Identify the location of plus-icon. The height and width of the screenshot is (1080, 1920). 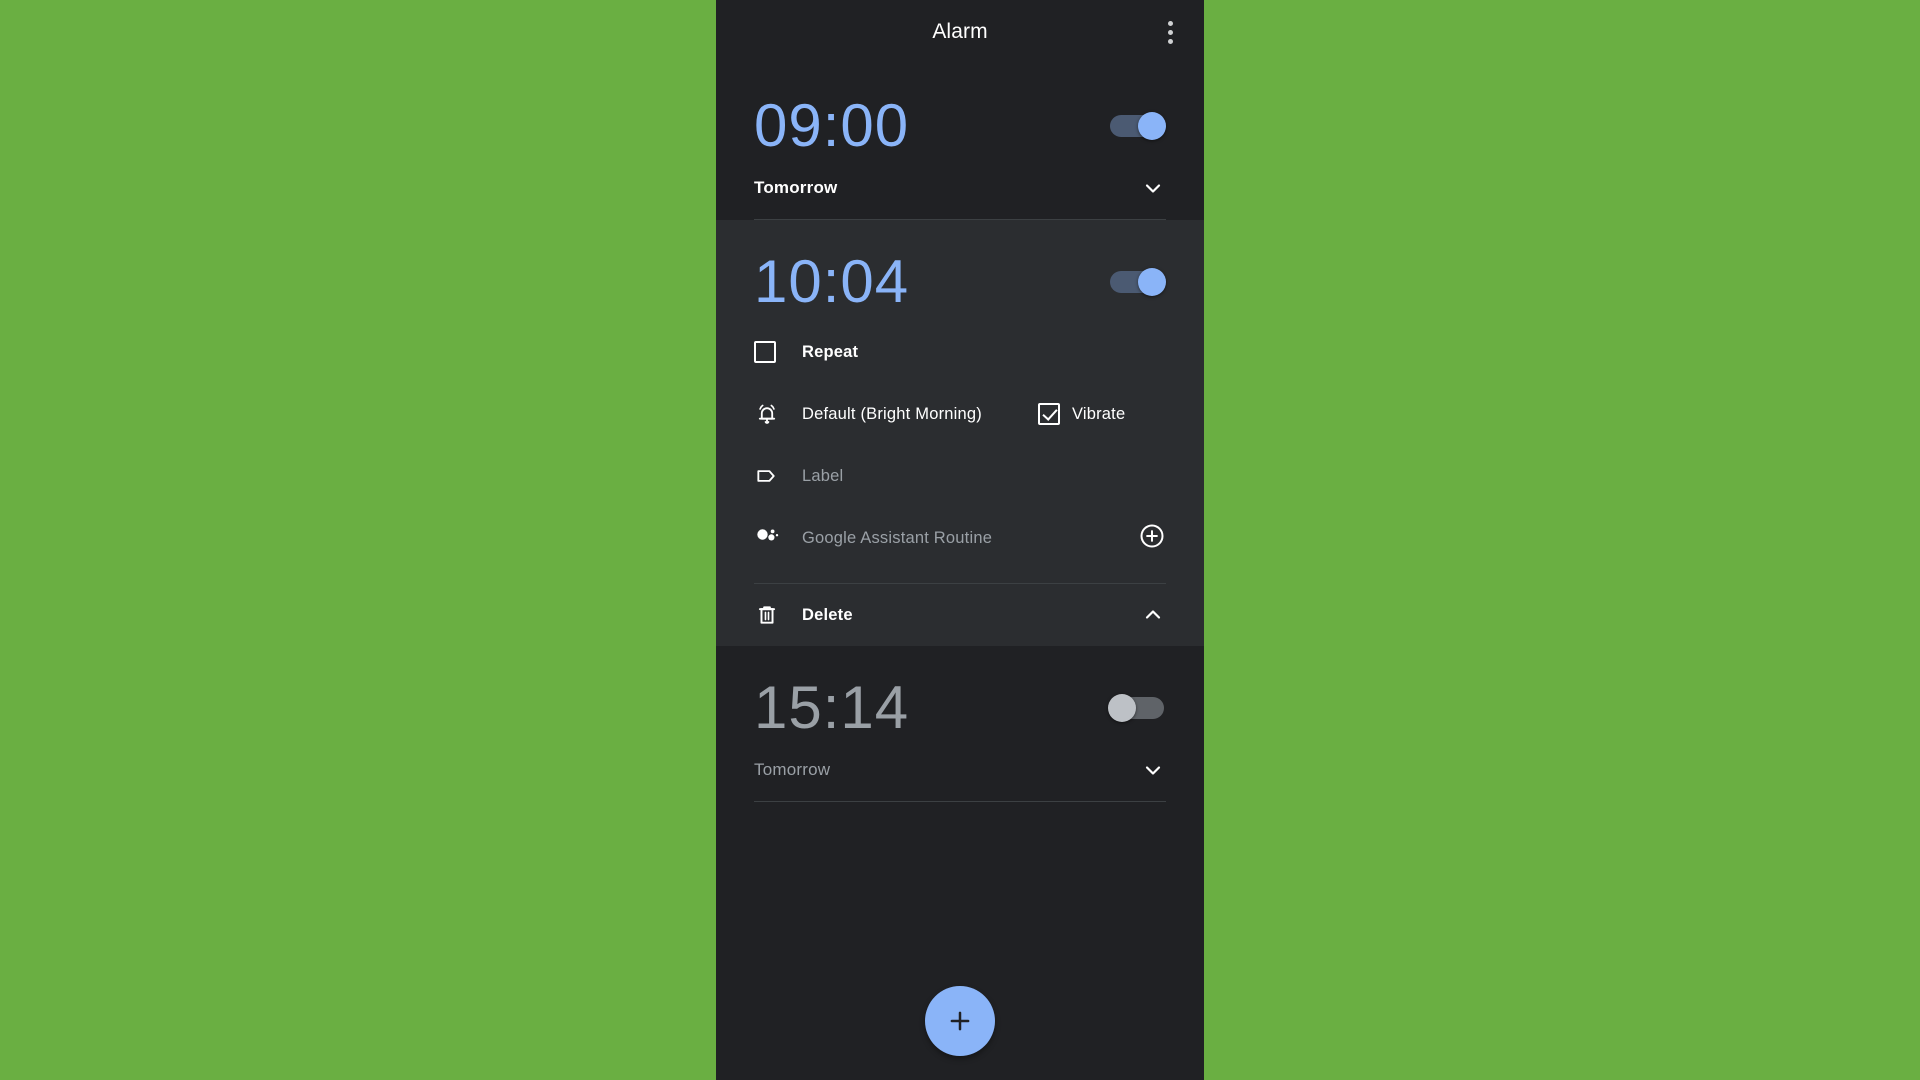
(960, 1021).